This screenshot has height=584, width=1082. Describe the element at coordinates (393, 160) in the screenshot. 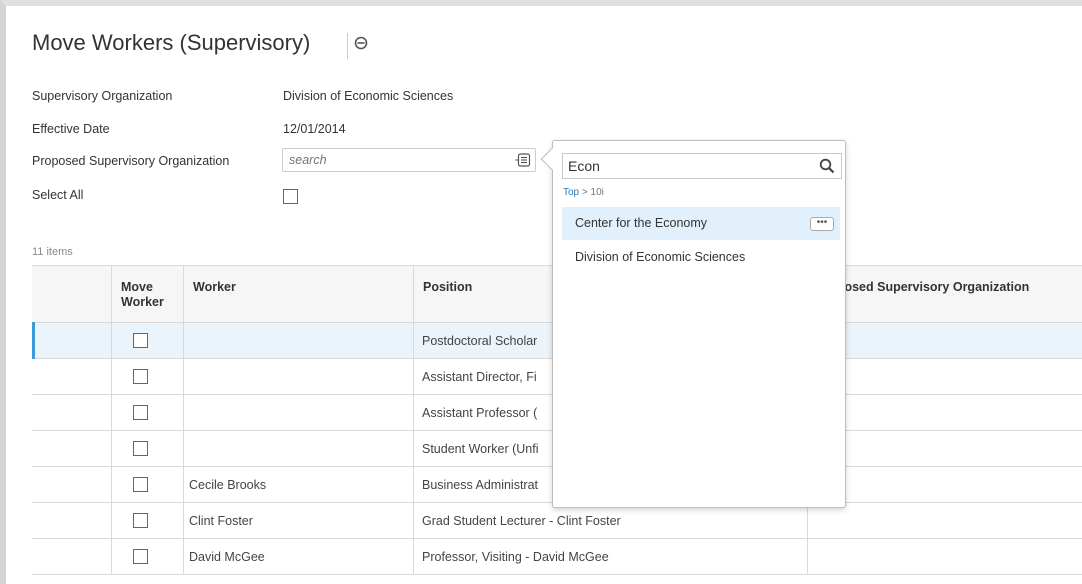

I see `proposed-org-search-input` at that location.